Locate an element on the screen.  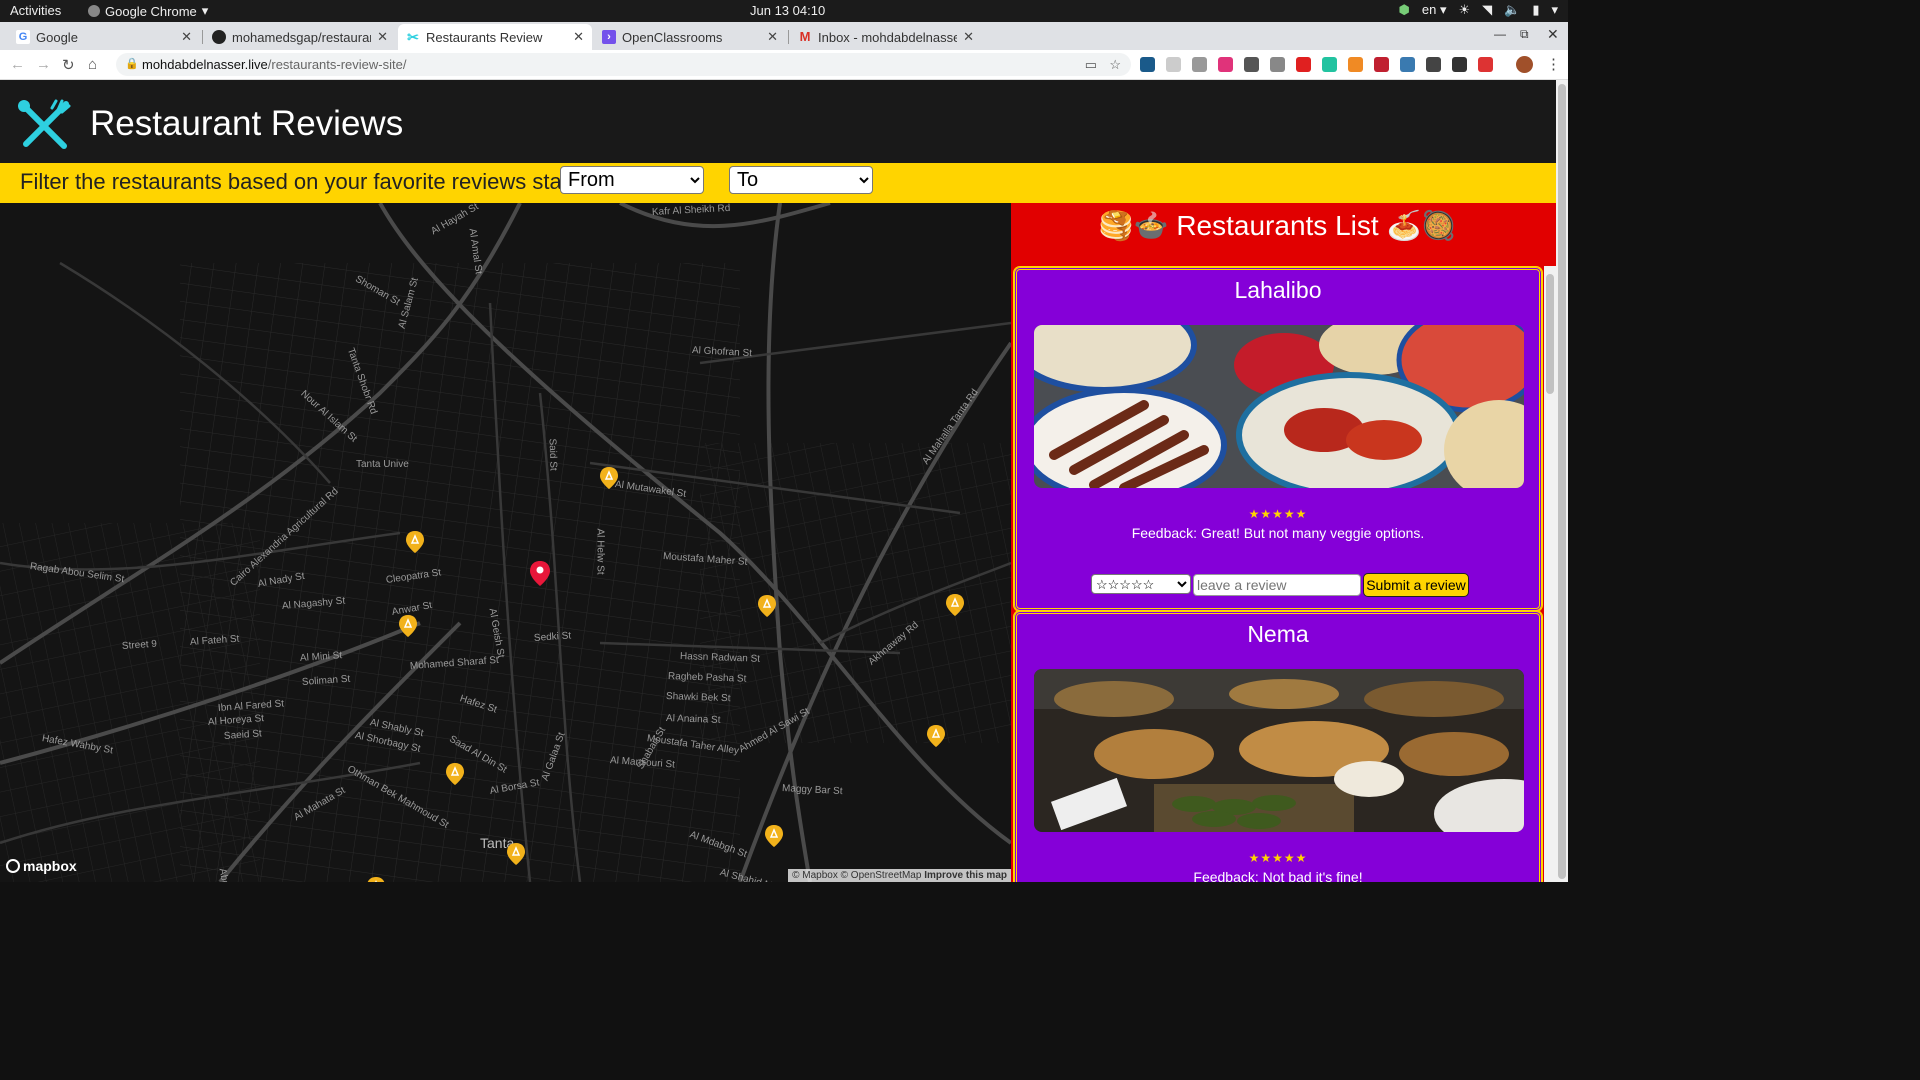
github-icon is located at coordinates (219, 37).